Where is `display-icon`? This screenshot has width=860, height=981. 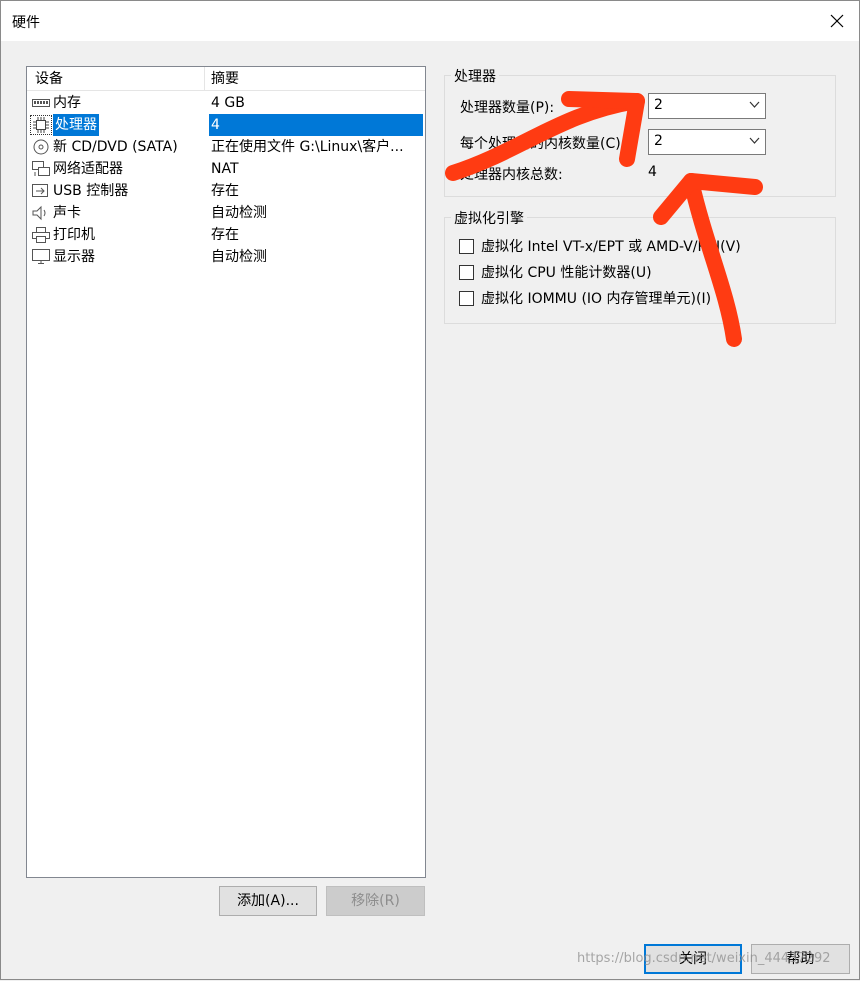
display-icon is located at coordinates (41, 257).